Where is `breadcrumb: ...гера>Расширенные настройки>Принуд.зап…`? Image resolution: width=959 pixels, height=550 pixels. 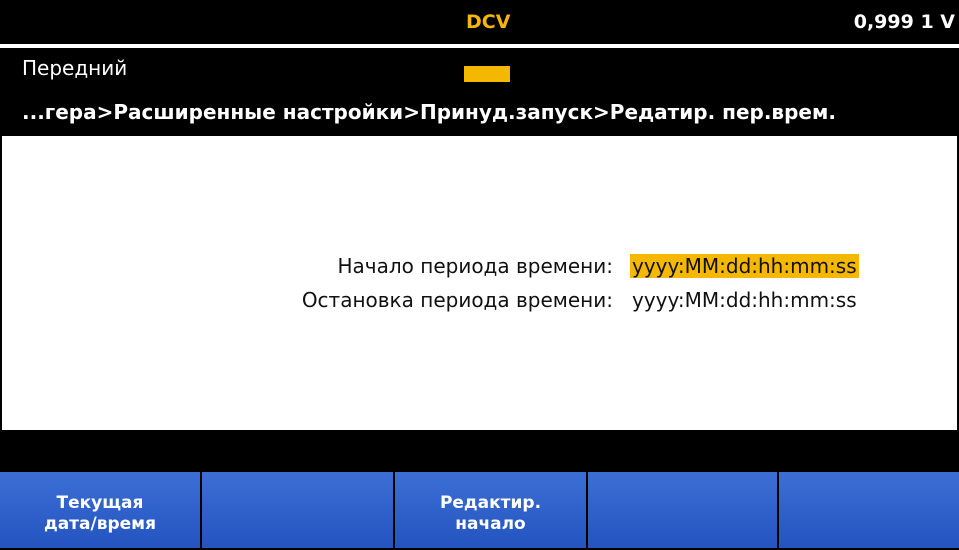
breadcrumb: ...гера>Расширенные настройки>Принуд.зап… is located at coordinates (429, 112).